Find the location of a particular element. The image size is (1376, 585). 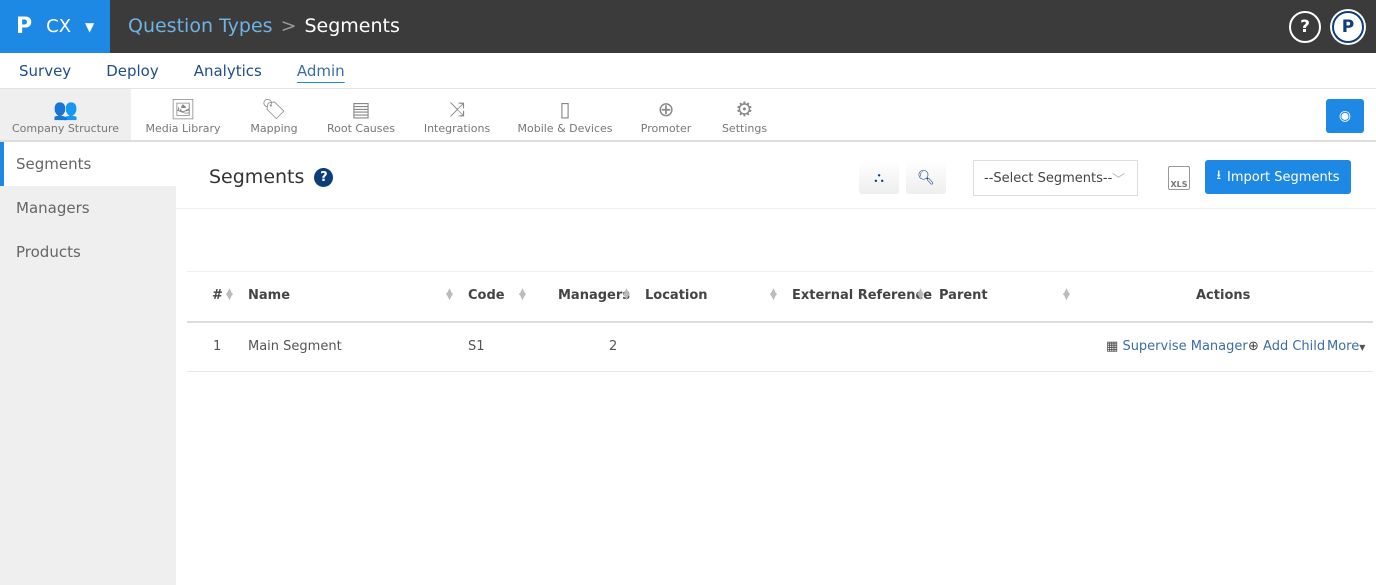

tool-media-library: 🖼 Media Library is located at coordinates (183, 114).